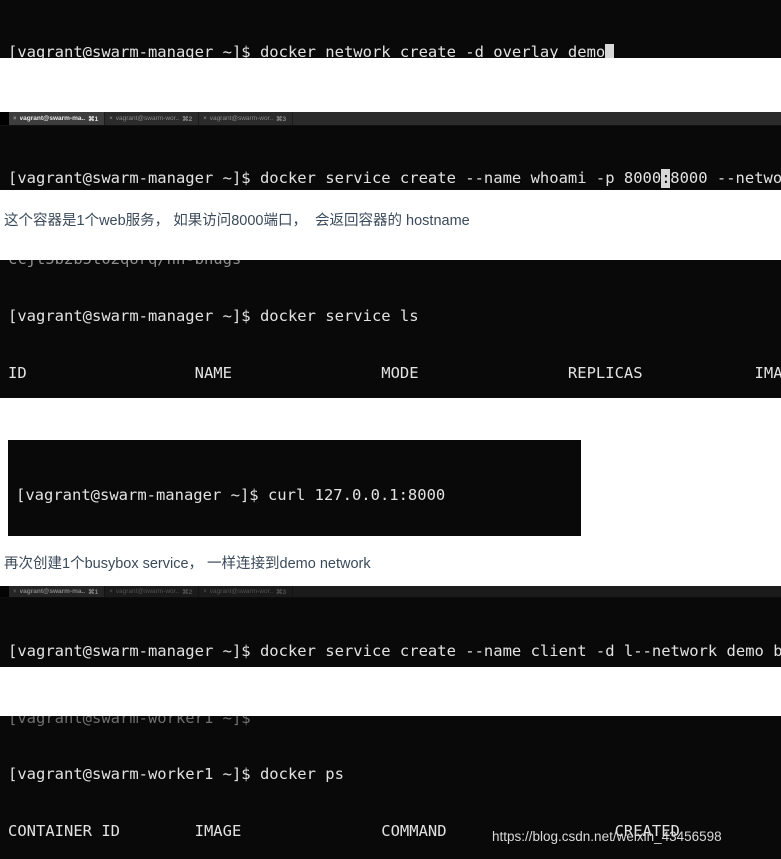  I want to click on watermark-url: https://blog.csdn.net/weixin_43456598, so click(607, 836).